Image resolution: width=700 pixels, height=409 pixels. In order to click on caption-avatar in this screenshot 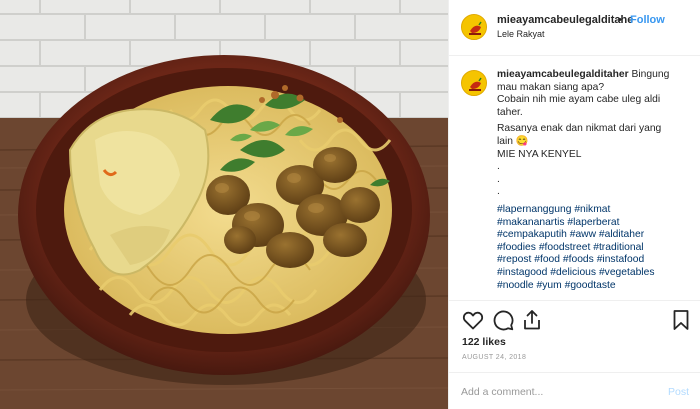, I will do `click(474, 83)`.